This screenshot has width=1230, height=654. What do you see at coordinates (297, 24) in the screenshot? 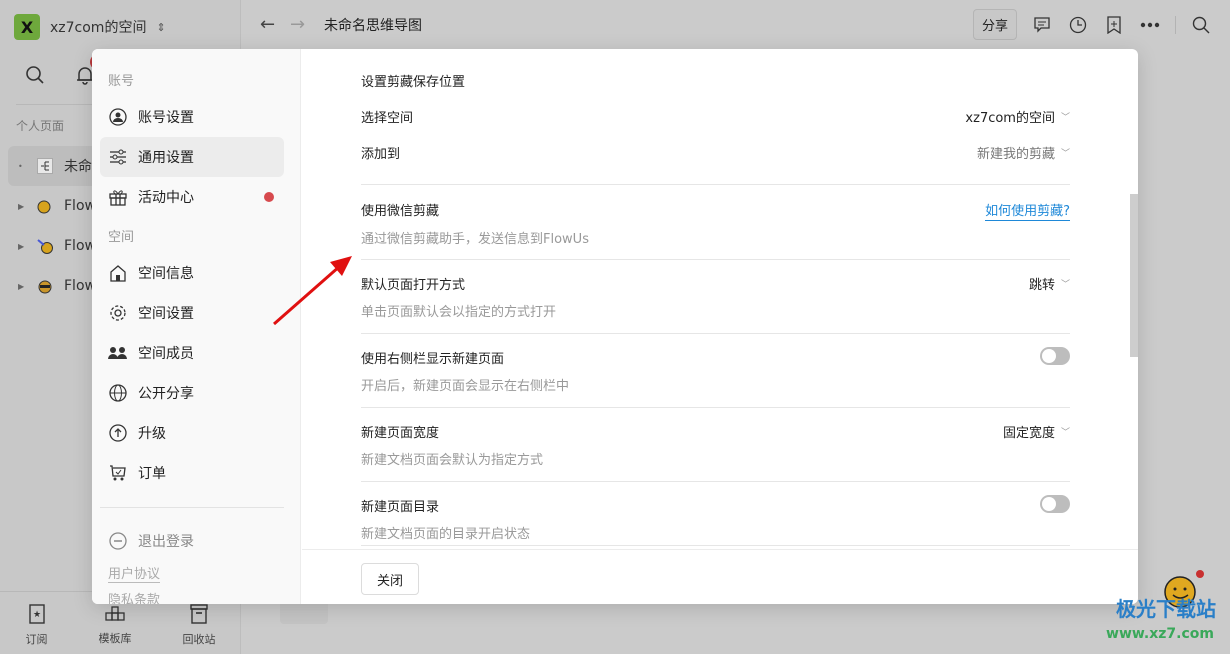
I see `arrow-right-icon: →` at bounding box center [297, 24].